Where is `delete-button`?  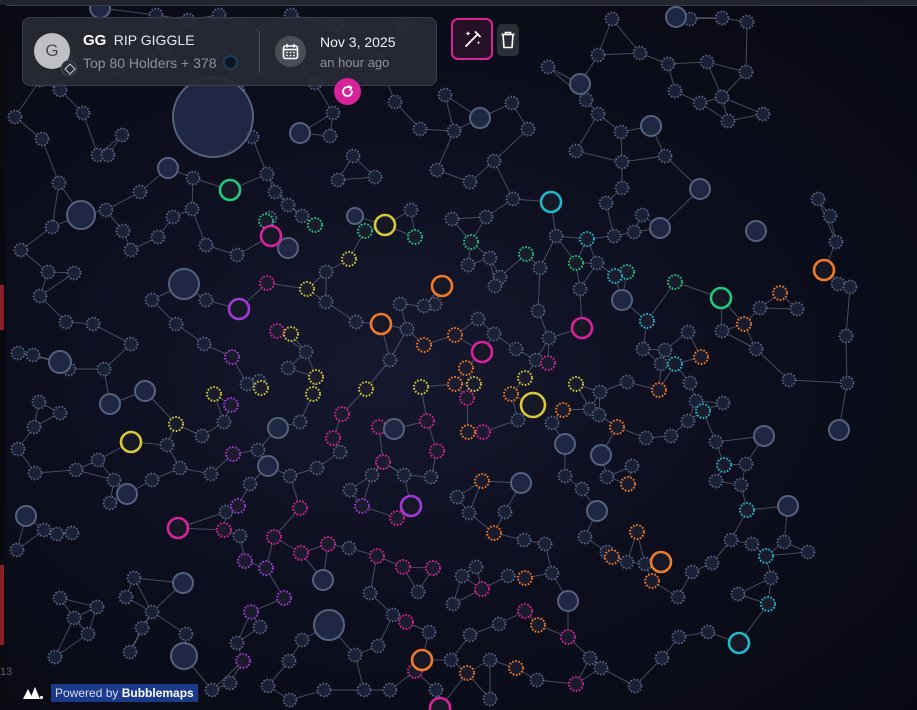
delete-button is located at coordinates (508, 40).